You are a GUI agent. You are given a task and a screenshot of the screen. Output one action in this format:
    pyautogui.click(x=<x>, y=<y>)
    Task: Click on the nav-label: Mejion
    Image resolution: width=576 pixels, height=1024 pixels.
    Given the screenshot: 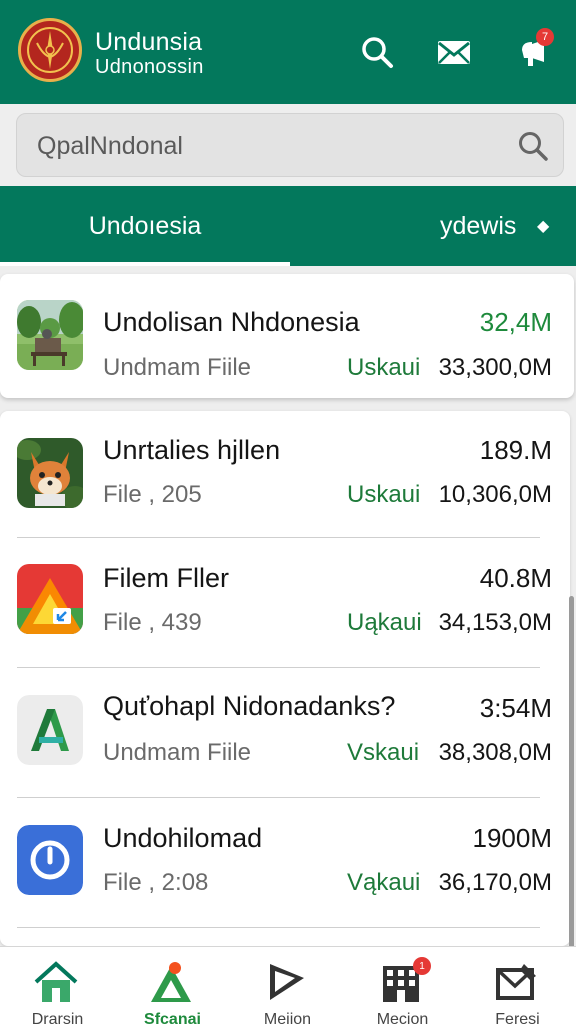 What is the action you would take?
    pyautogui.click(x=287, y=1017)
    